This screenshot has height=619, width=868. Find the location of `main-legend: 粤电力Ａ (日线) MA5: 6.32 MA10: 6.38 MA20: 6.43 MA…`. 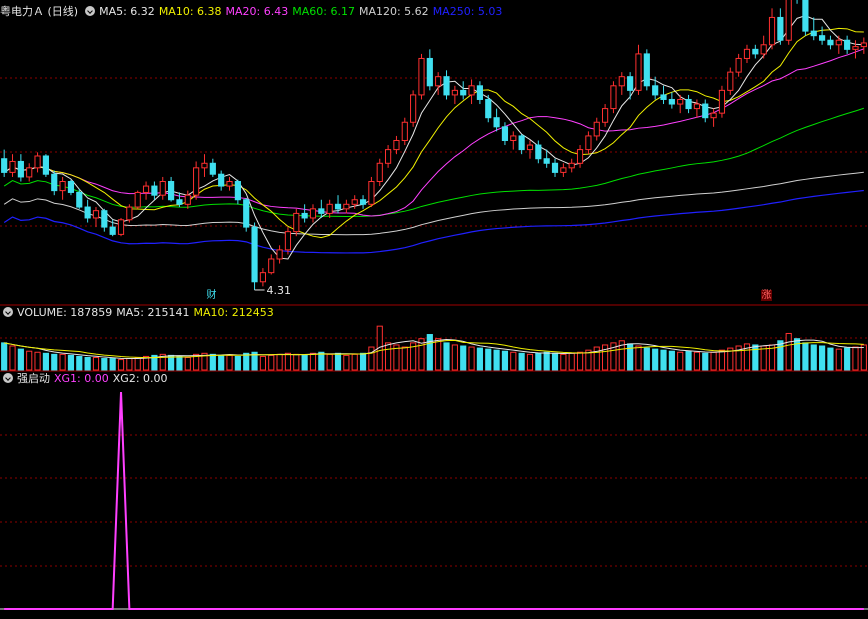

main-legend: 粤电力Ａ (日线) MA5: 6.32 MA10: 6.38 MA20: 6.43 MA… is located at coordinates (253, 12).